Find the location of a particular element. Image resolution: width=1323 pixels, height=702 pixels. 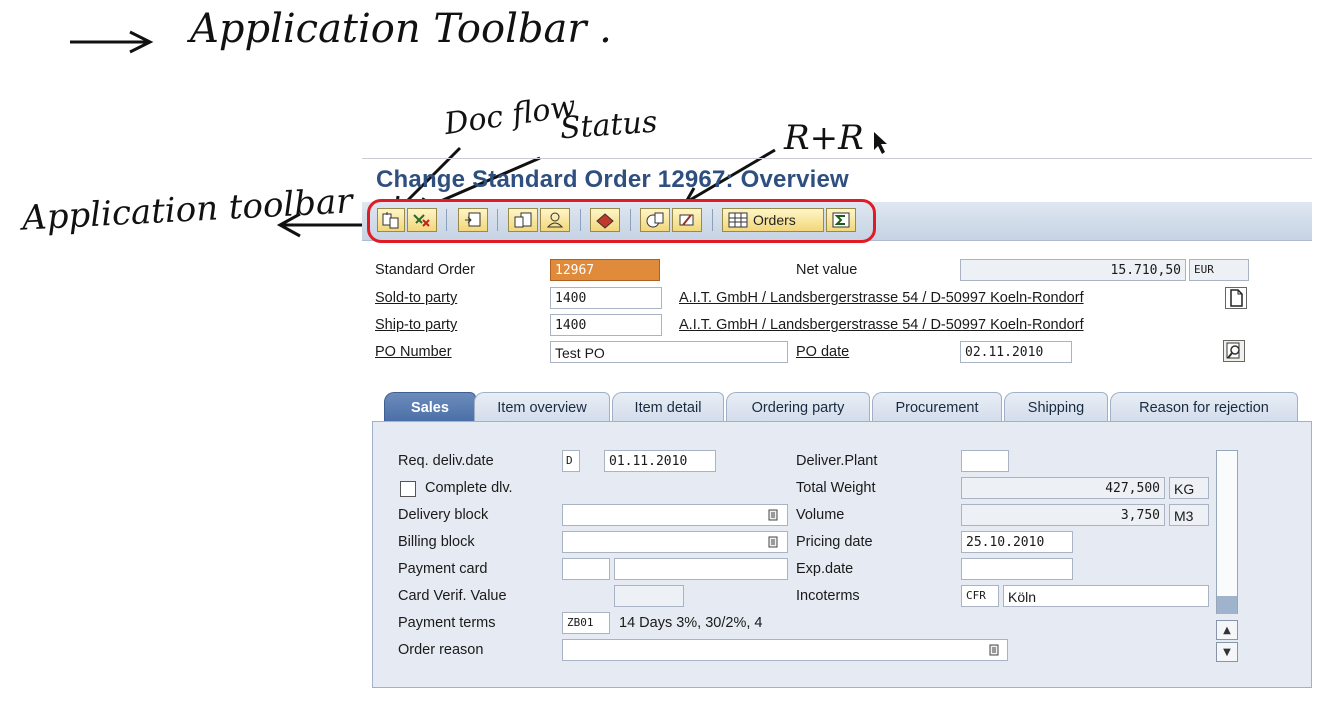

req-deliv-date-field: 01.11.2010 is located at coordinates (660, 461).